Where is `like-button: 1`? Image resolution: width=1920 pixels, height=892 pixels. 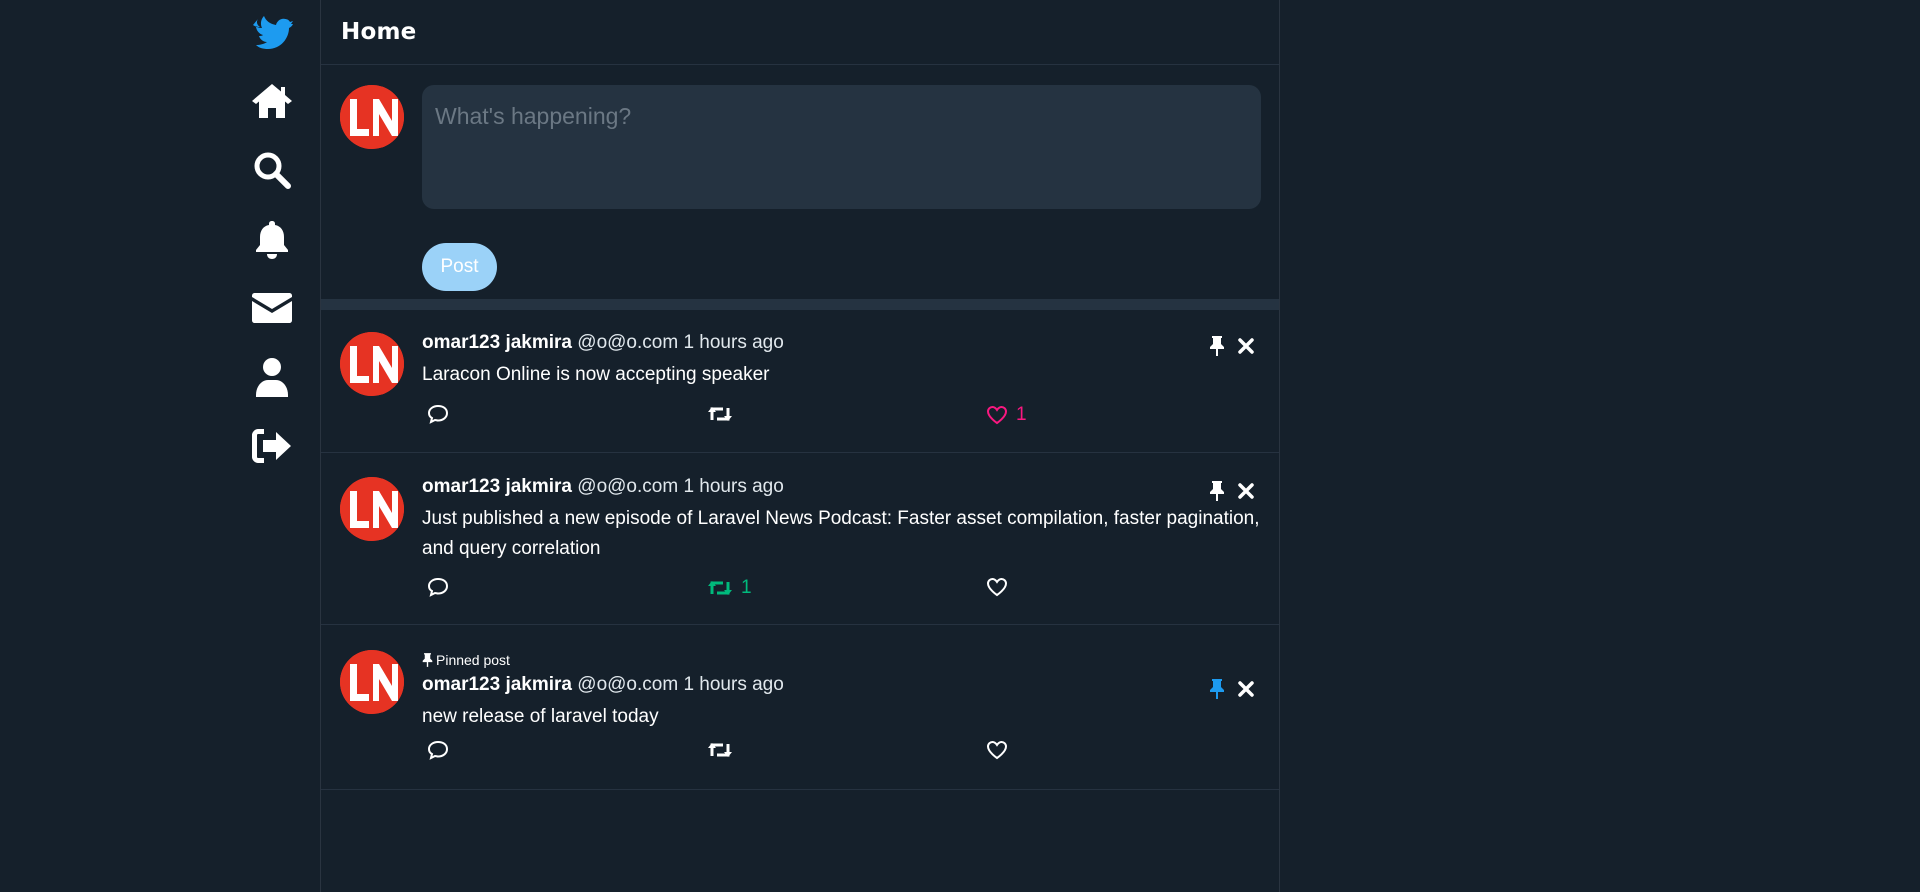
like-button: 1 is located at coordinates (1006, 415).